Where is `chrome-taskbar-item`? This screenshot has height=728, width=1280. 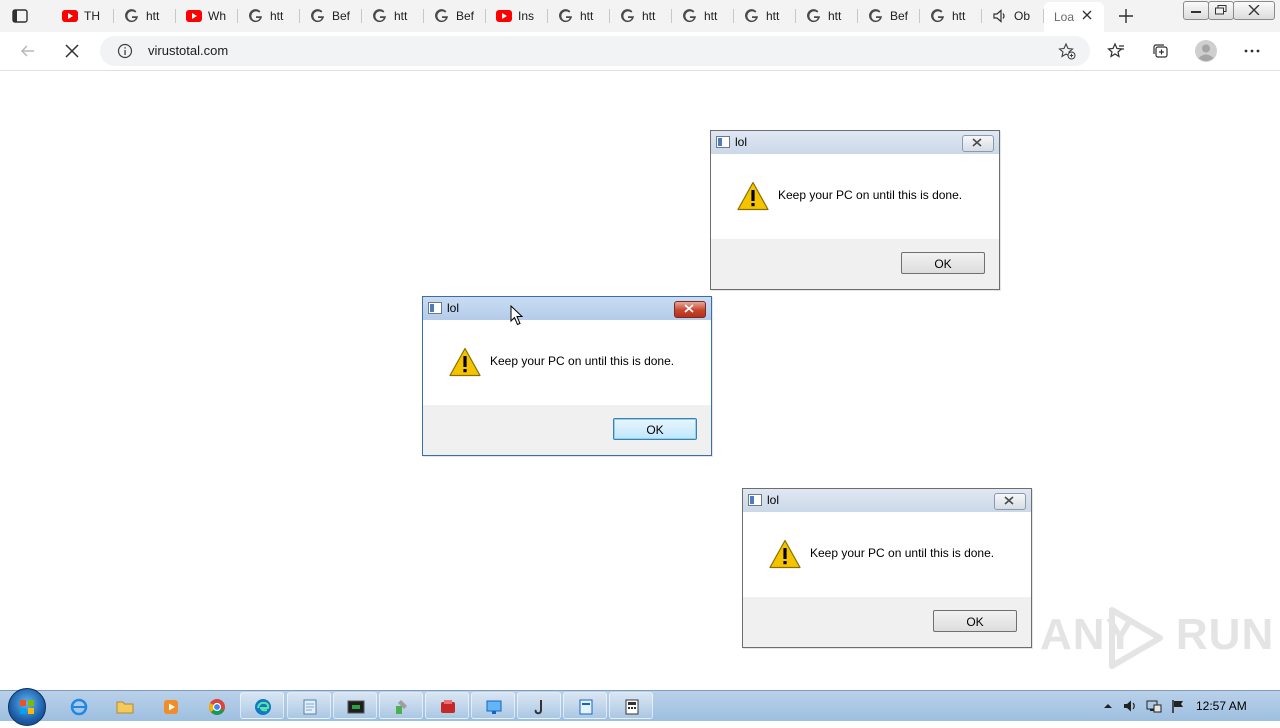
chrome-taskbar-item is located at coordinates (216, 705).